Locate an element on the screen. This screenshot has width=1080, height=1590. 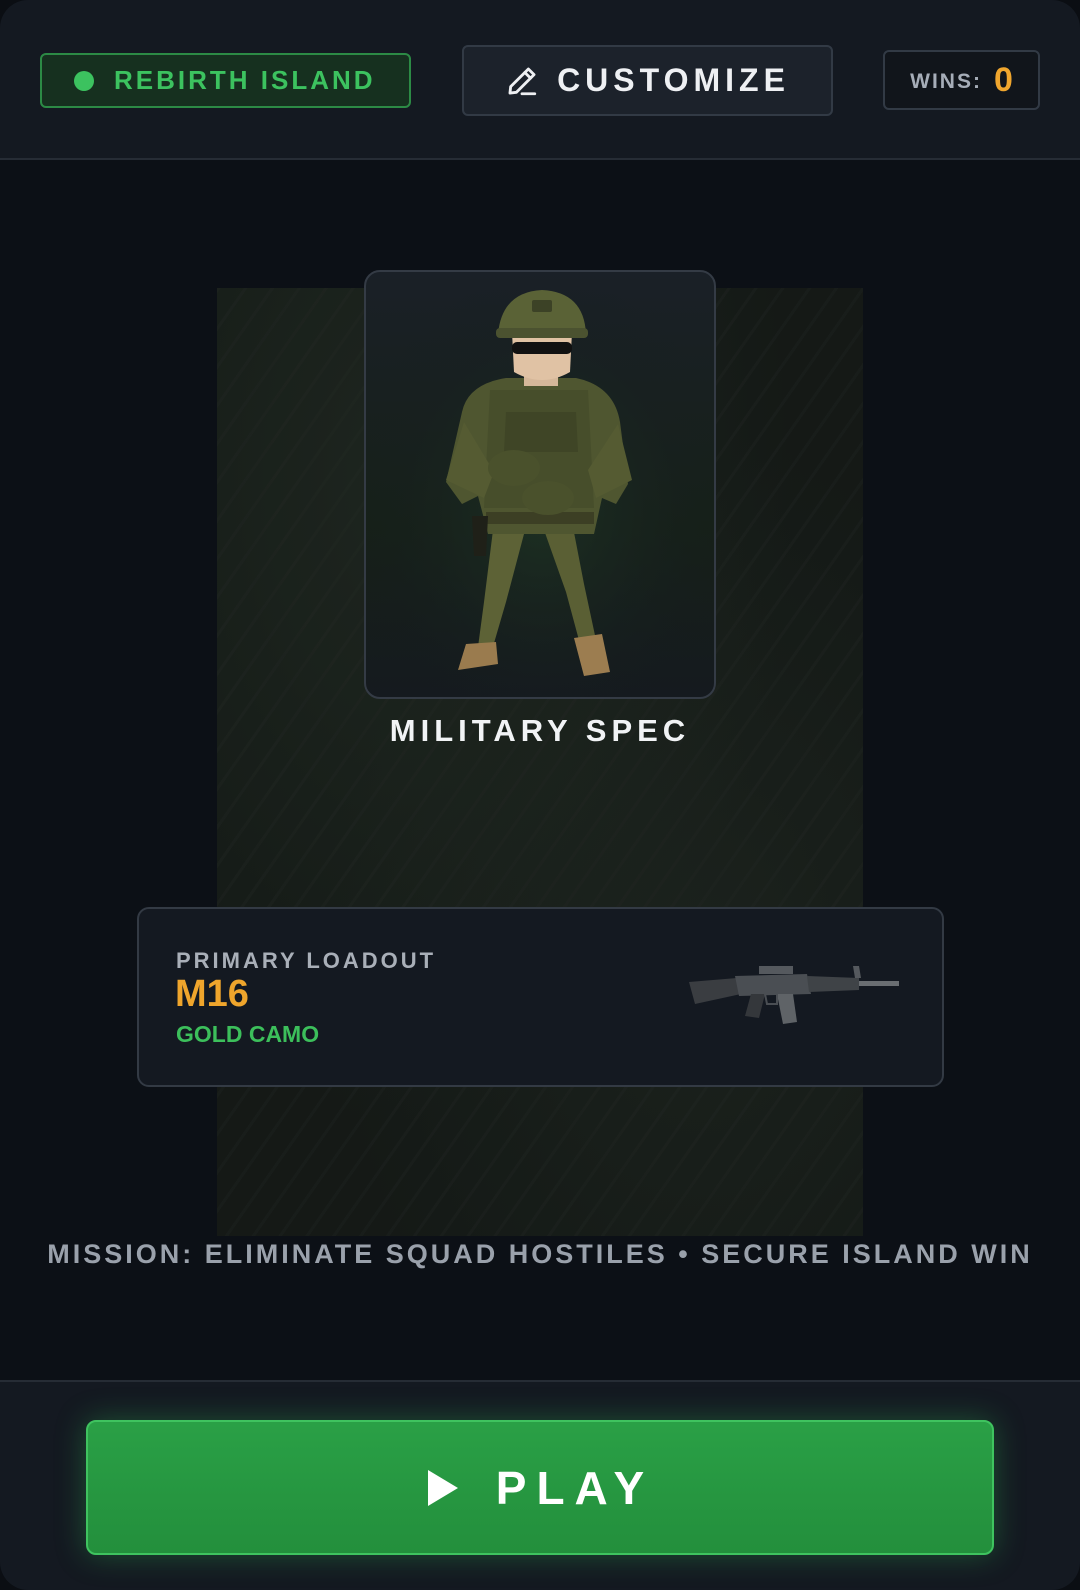
play-icon is located at coordinates (442, 1487).